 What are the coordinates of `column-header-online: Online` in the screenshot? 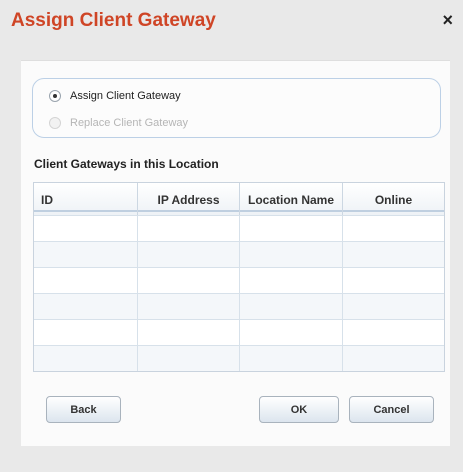 It's located at (393, 199).